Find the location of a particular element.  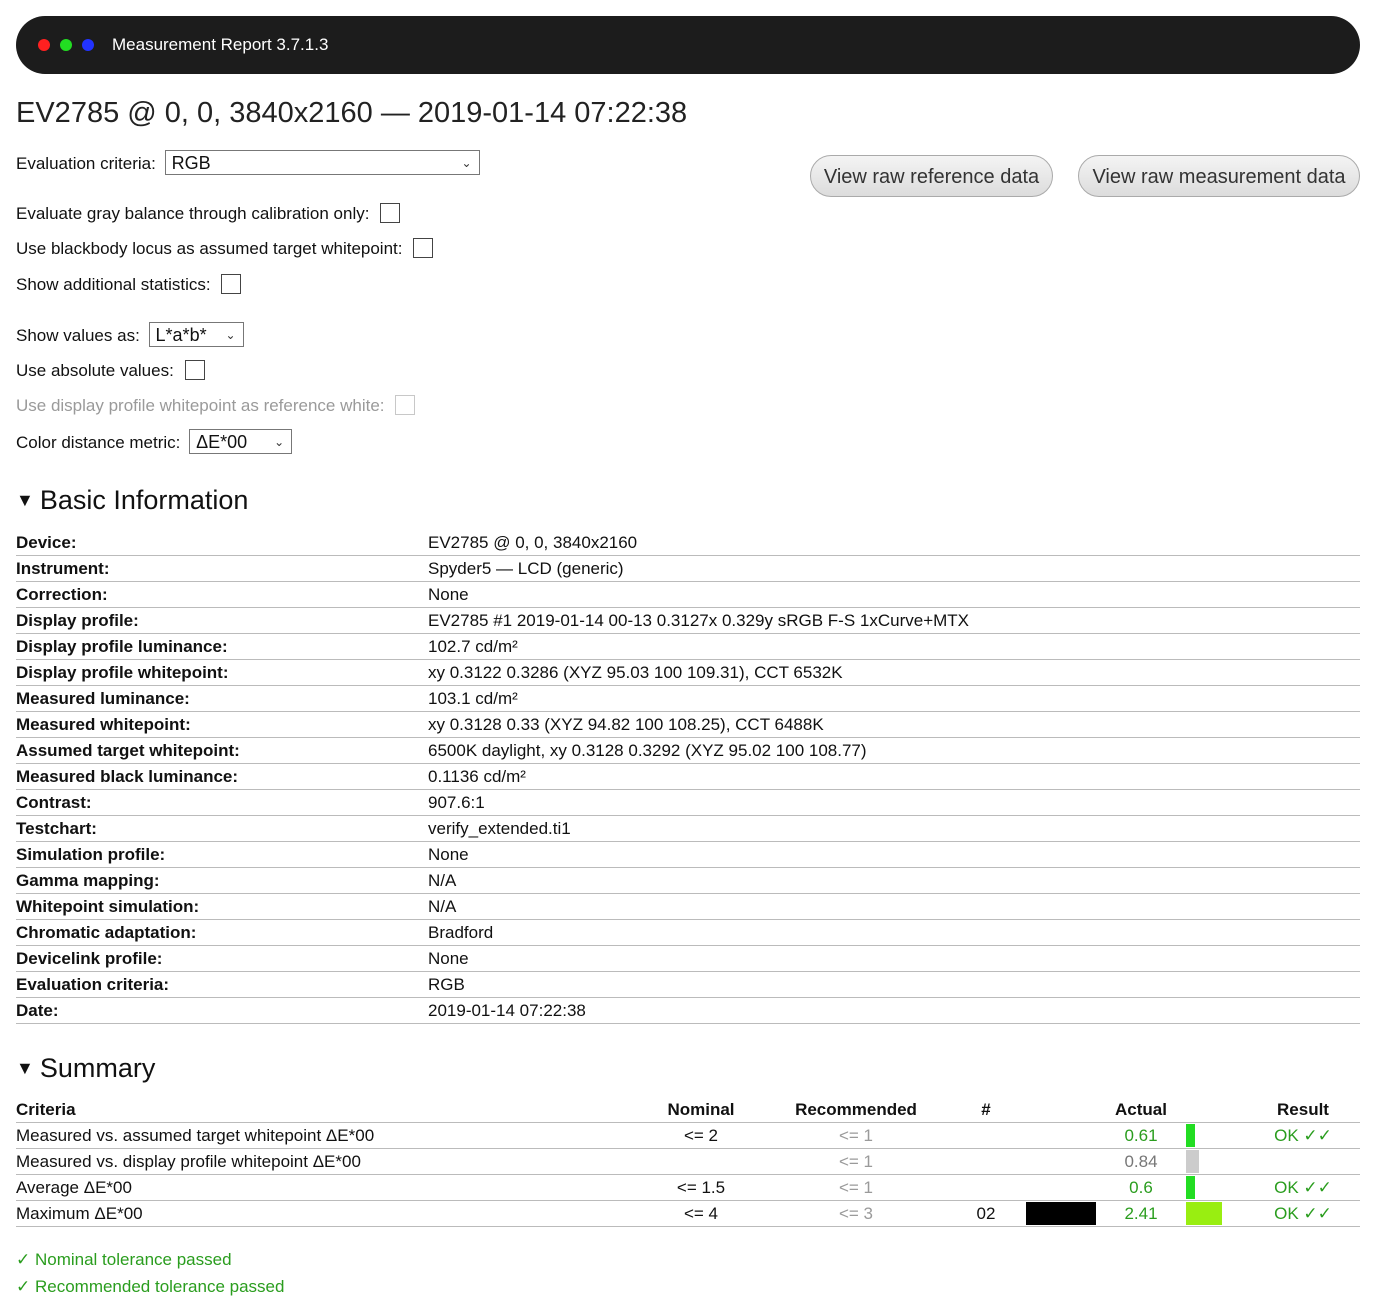

blackbody-checkbox is located at coordinates (423, 247).